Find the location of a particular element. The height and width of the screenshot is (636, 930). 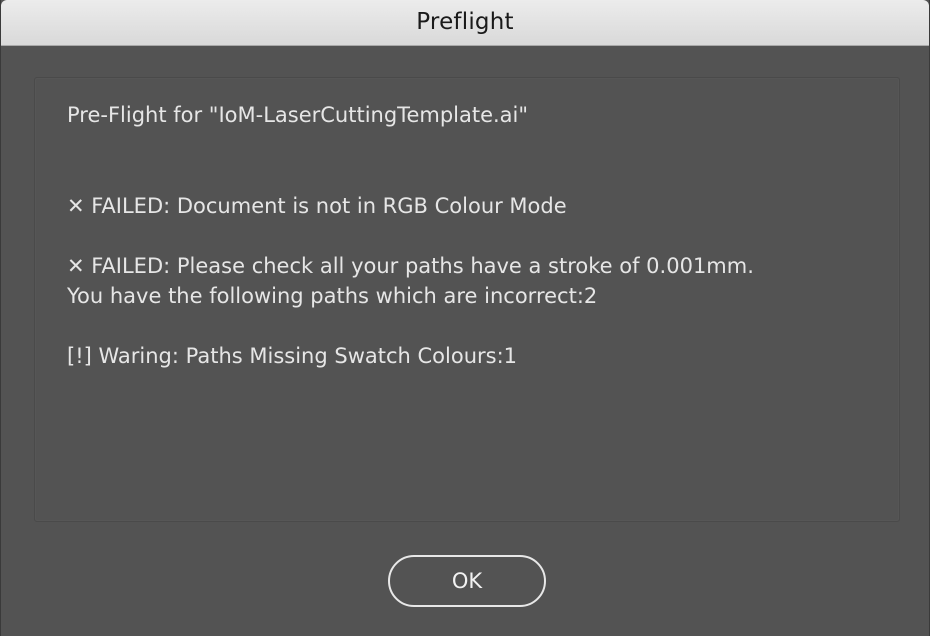

title-bar: Preflight is located at coordinates (465, 23).